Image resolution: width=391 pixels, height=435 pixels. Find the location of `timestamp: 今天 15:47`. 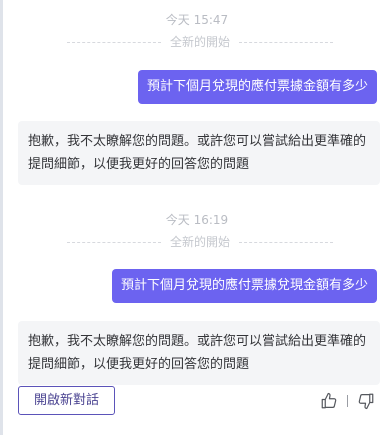

timestamp: 今天 15:47 is located at coordinates (197, 20).